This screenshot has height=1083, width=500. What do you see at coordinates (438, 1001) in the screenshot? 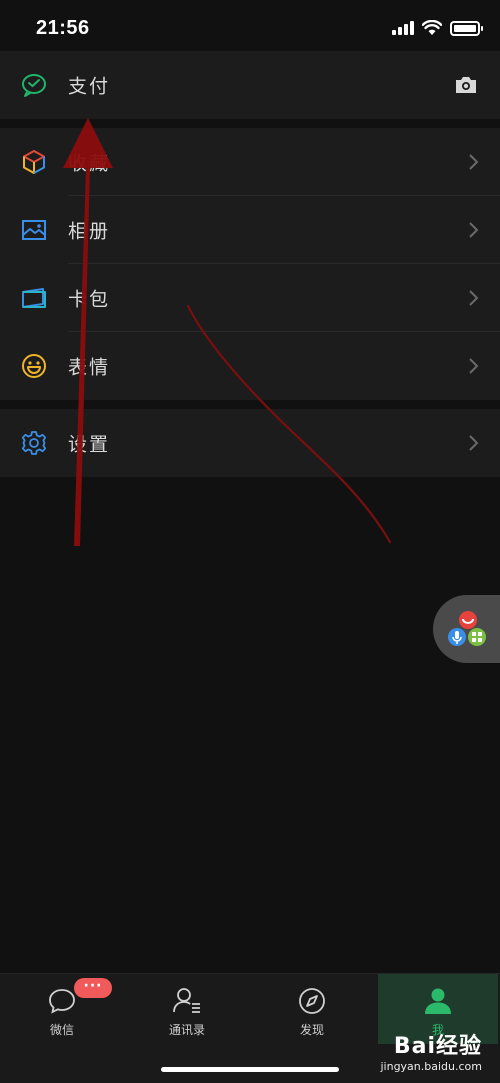
I see `me-person-icon` at bounding box center [438, 1001].